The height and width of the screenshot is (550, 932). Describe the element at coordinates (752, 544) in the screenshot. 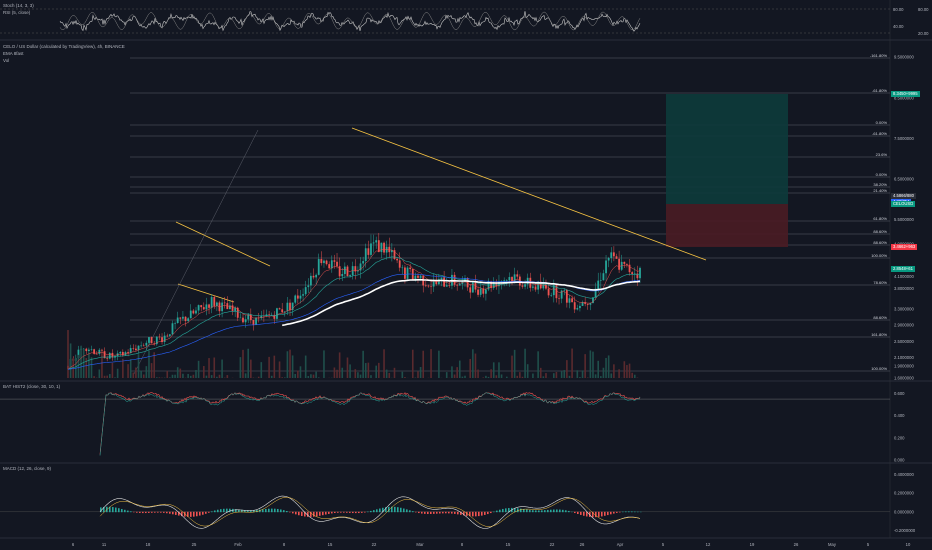

I see `time-axis-label: 19` at that location.